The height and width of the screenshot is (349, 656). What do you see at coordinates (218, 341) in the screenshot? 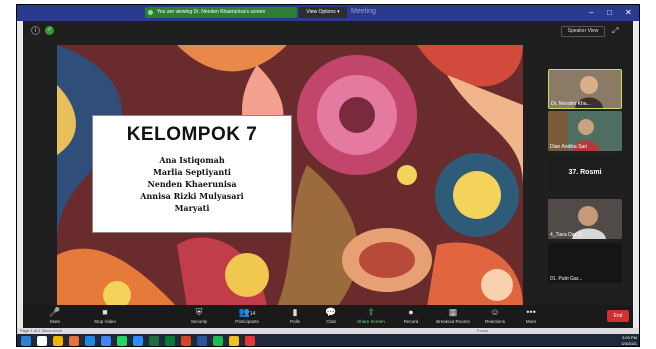
I see `spotify-icon` at bounding box center [218, 341].